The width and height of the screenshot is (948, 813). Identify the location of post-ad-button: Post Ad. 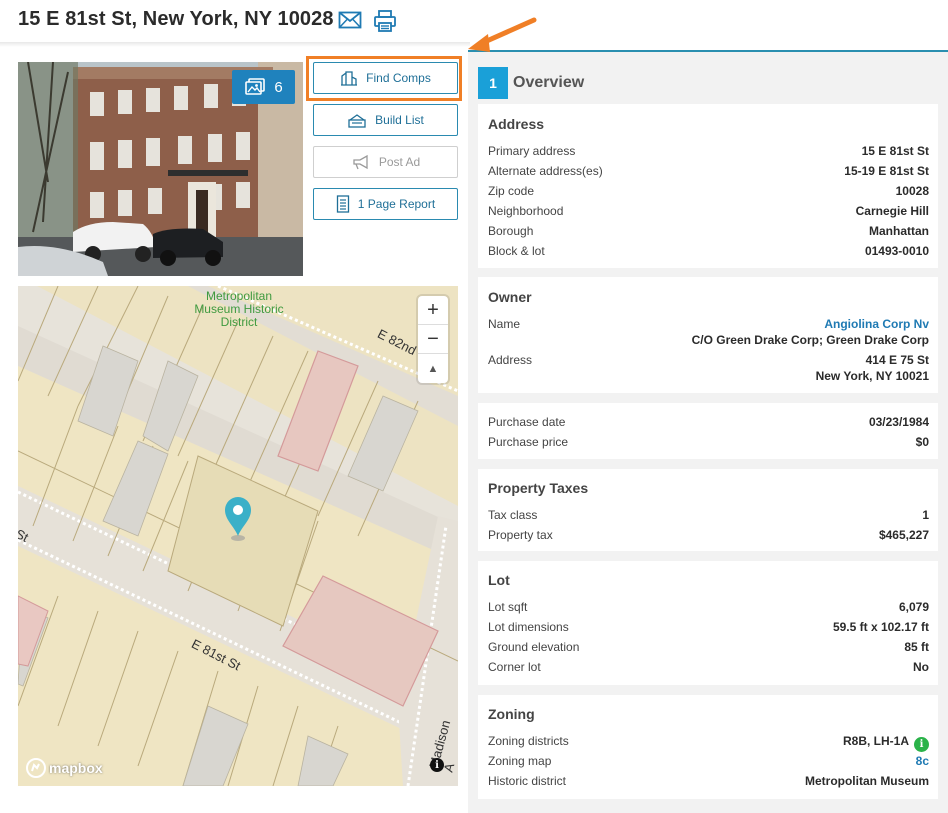
(385, 162).